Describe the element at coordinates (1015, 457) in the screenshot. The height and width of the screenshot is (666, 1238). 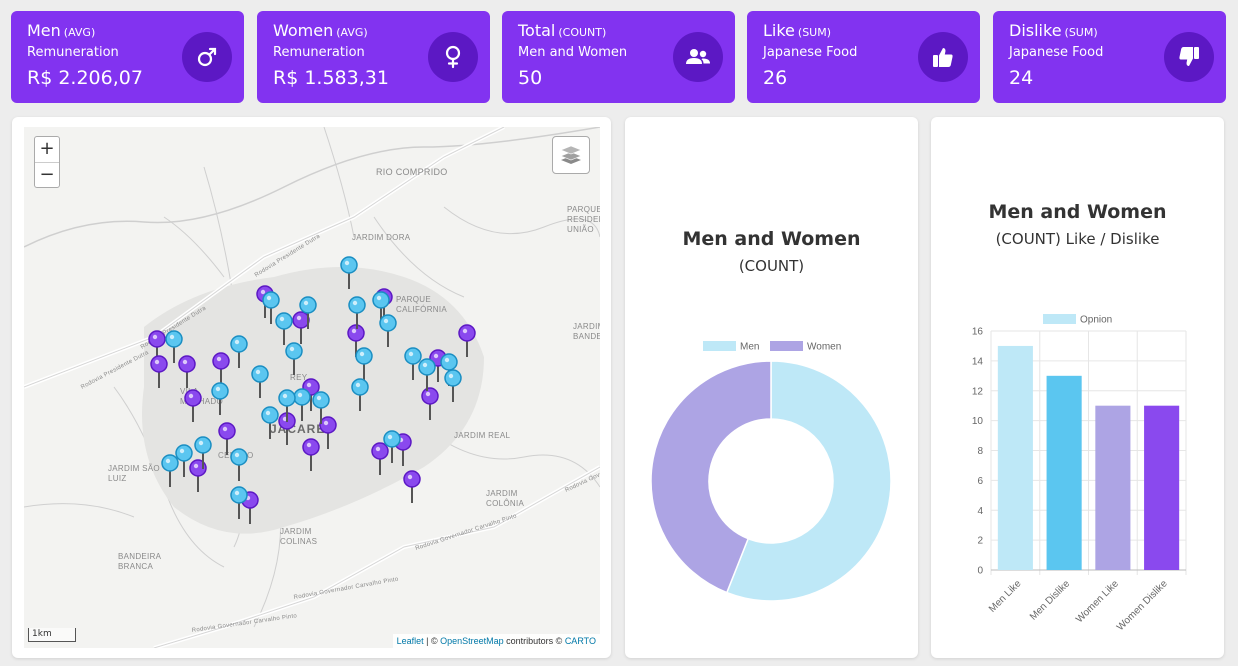
I see `bar-men-like` at that location.